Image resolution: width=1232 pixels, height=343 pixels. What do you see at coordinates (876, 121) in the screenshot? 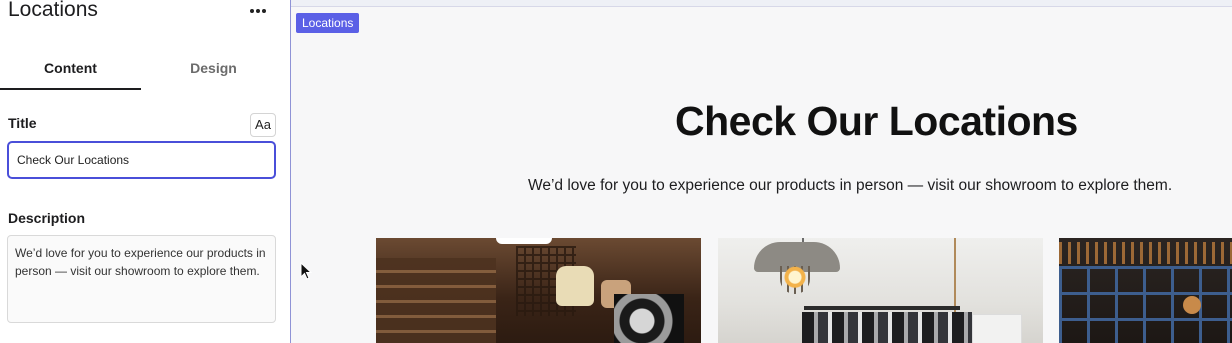
I see `section-heading: Check Our Locations` at bounding box center [876, 121].